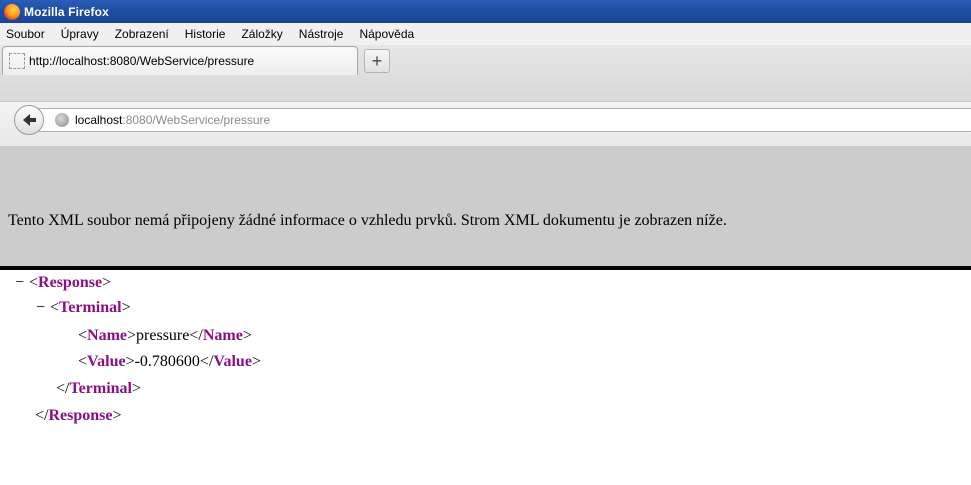  What do you see at coordinates (107, 335) in the screenshot?
I see `xml-tag-name-open: Name` at bounding box center [107, 335].